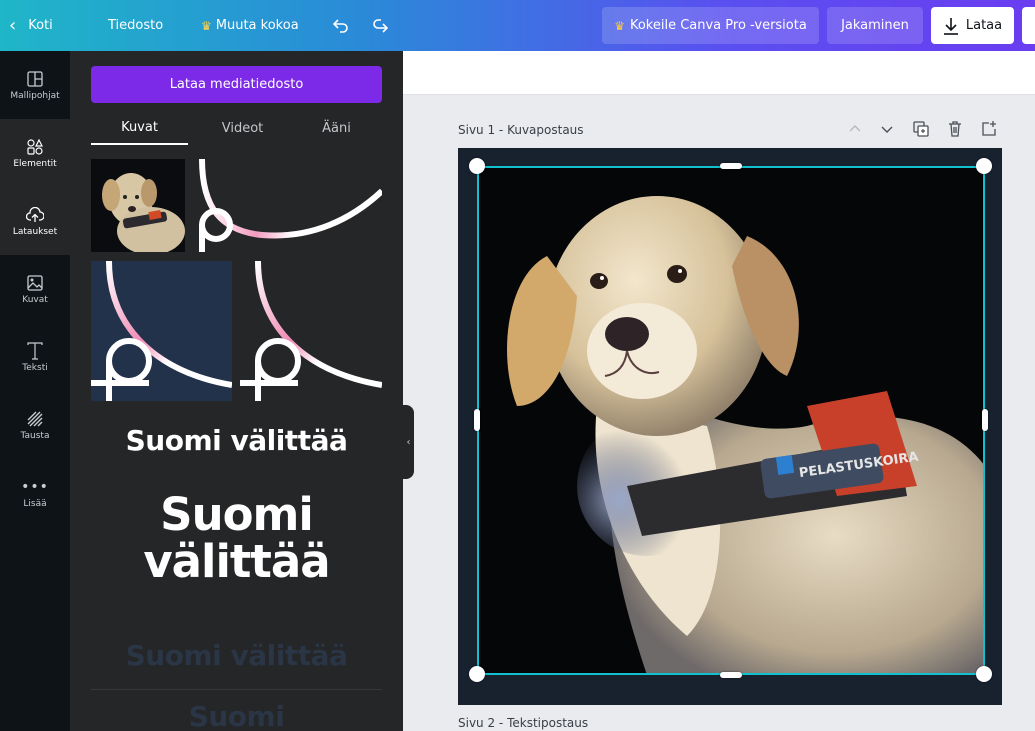 The height and width of the screenshot is (731, 1035). I want to click on resize-handle-right, so click(985, 420).